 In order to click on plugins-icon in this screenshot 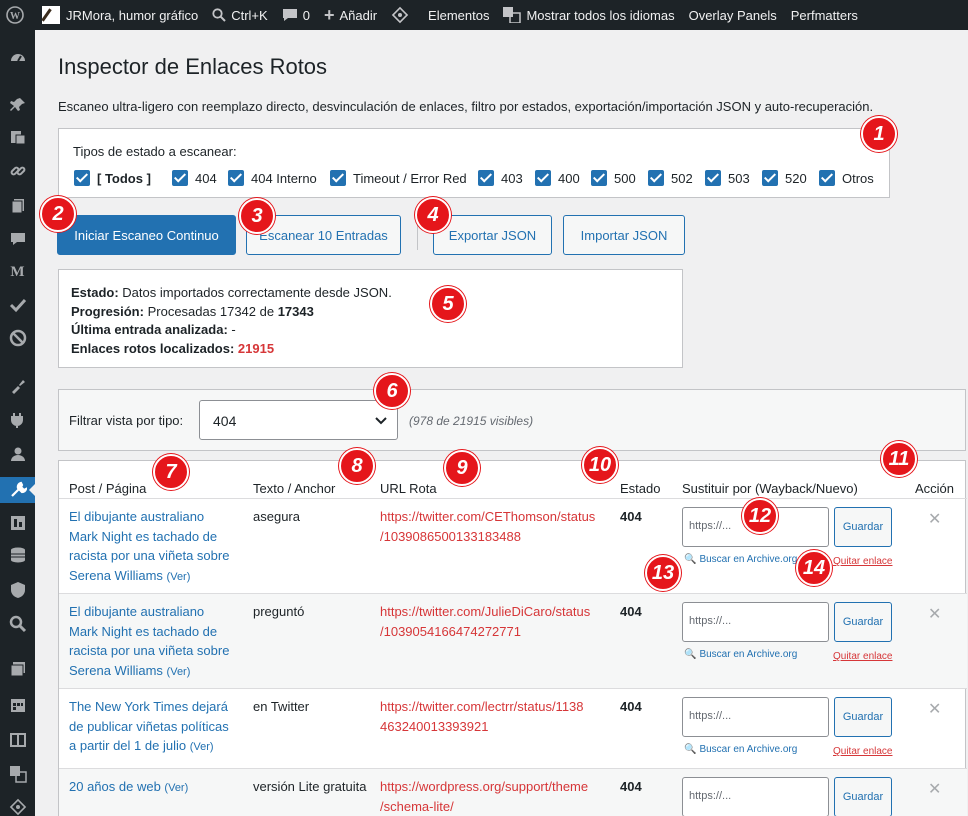, I will do `click(17, 420)`.